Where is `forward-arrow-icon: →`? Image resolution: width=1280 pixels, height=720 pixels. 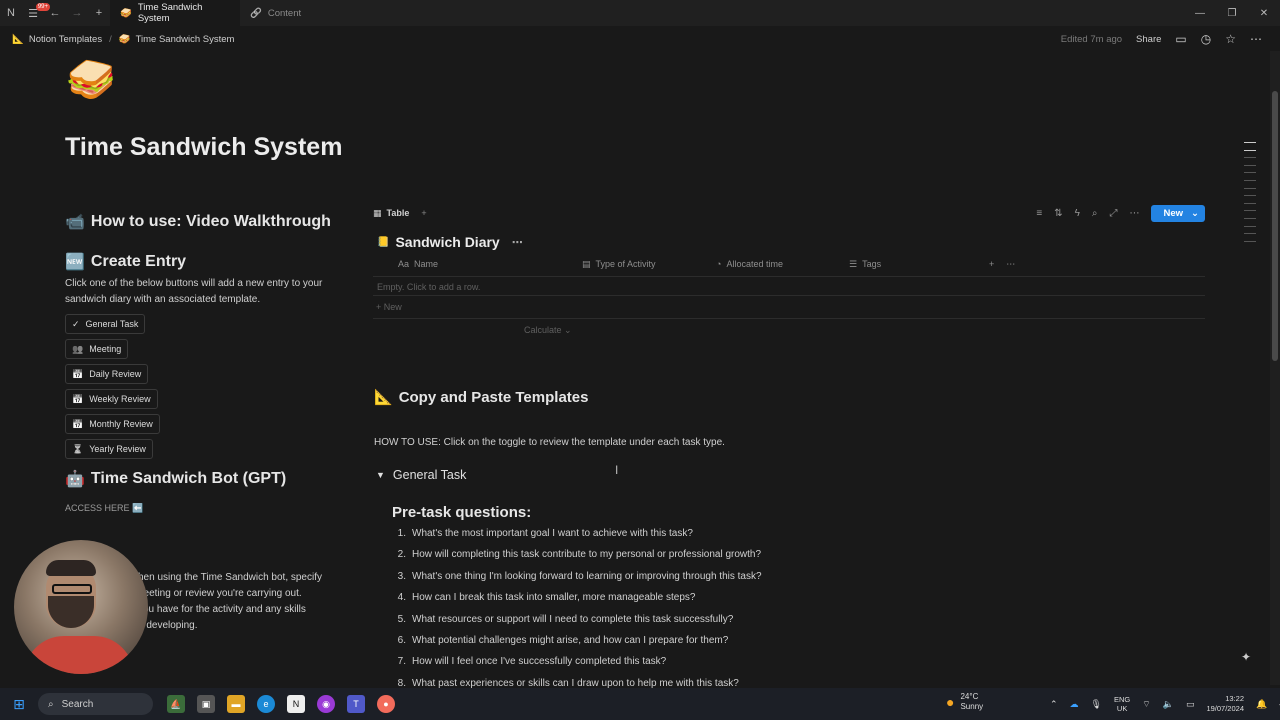
forward-arrow-icon: → is located at coordinates (77, 13).